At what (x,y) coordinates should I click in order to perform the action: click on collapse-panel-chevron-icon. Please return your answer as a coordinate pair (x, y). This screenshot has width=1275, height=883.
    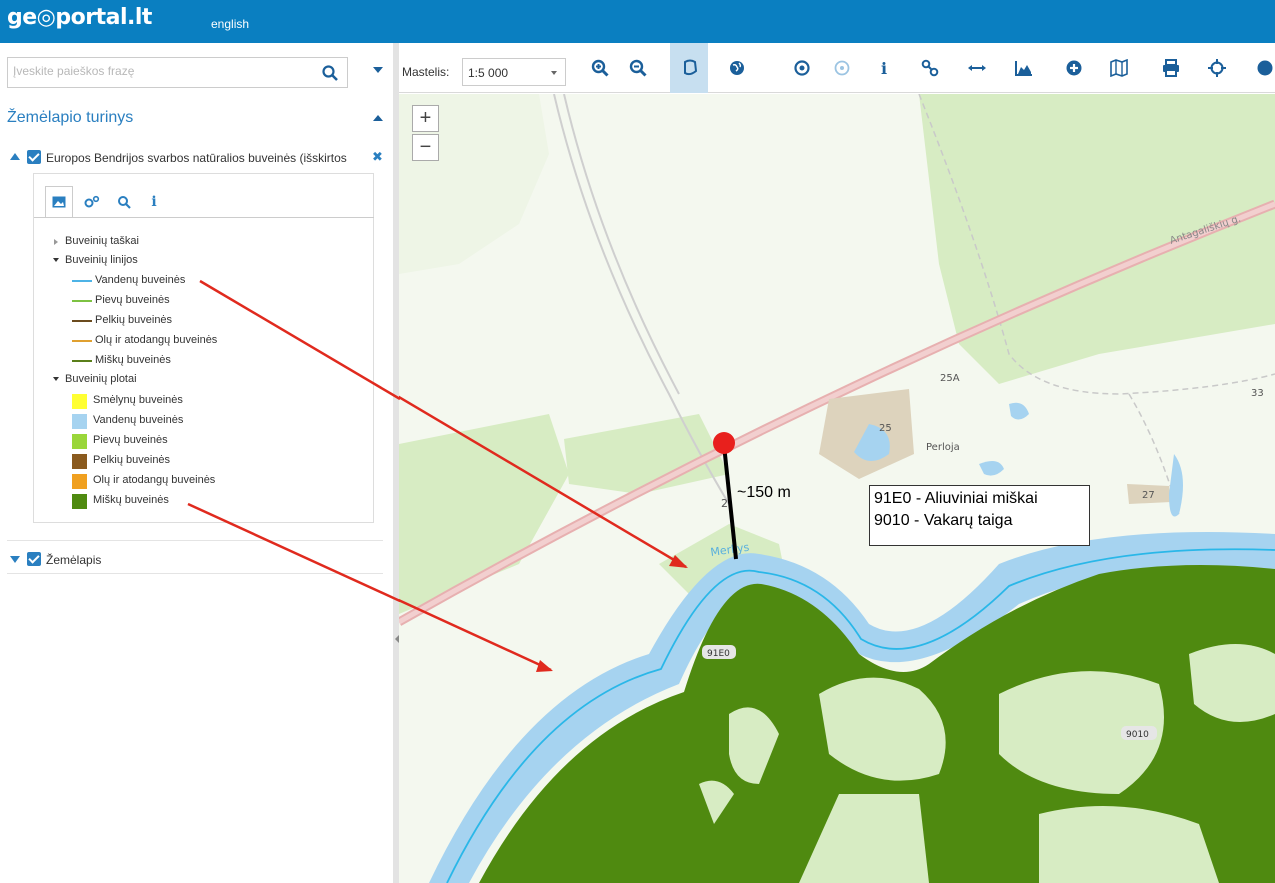
    Looking at the image, I should click on (378, 118).